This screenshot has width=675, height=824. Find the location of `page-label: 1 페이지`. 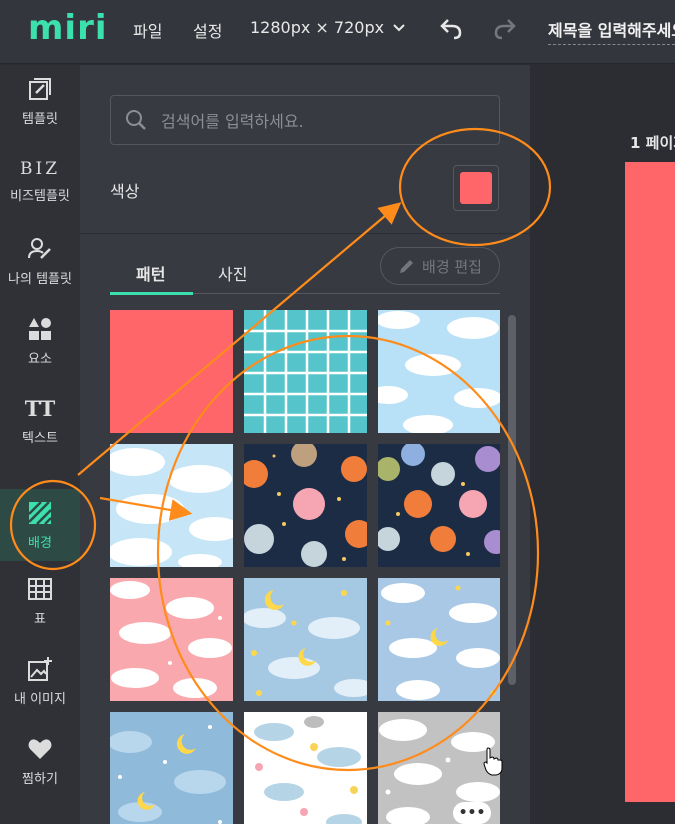

page-label: 1 페이지 is located at coordinates (652, 143).